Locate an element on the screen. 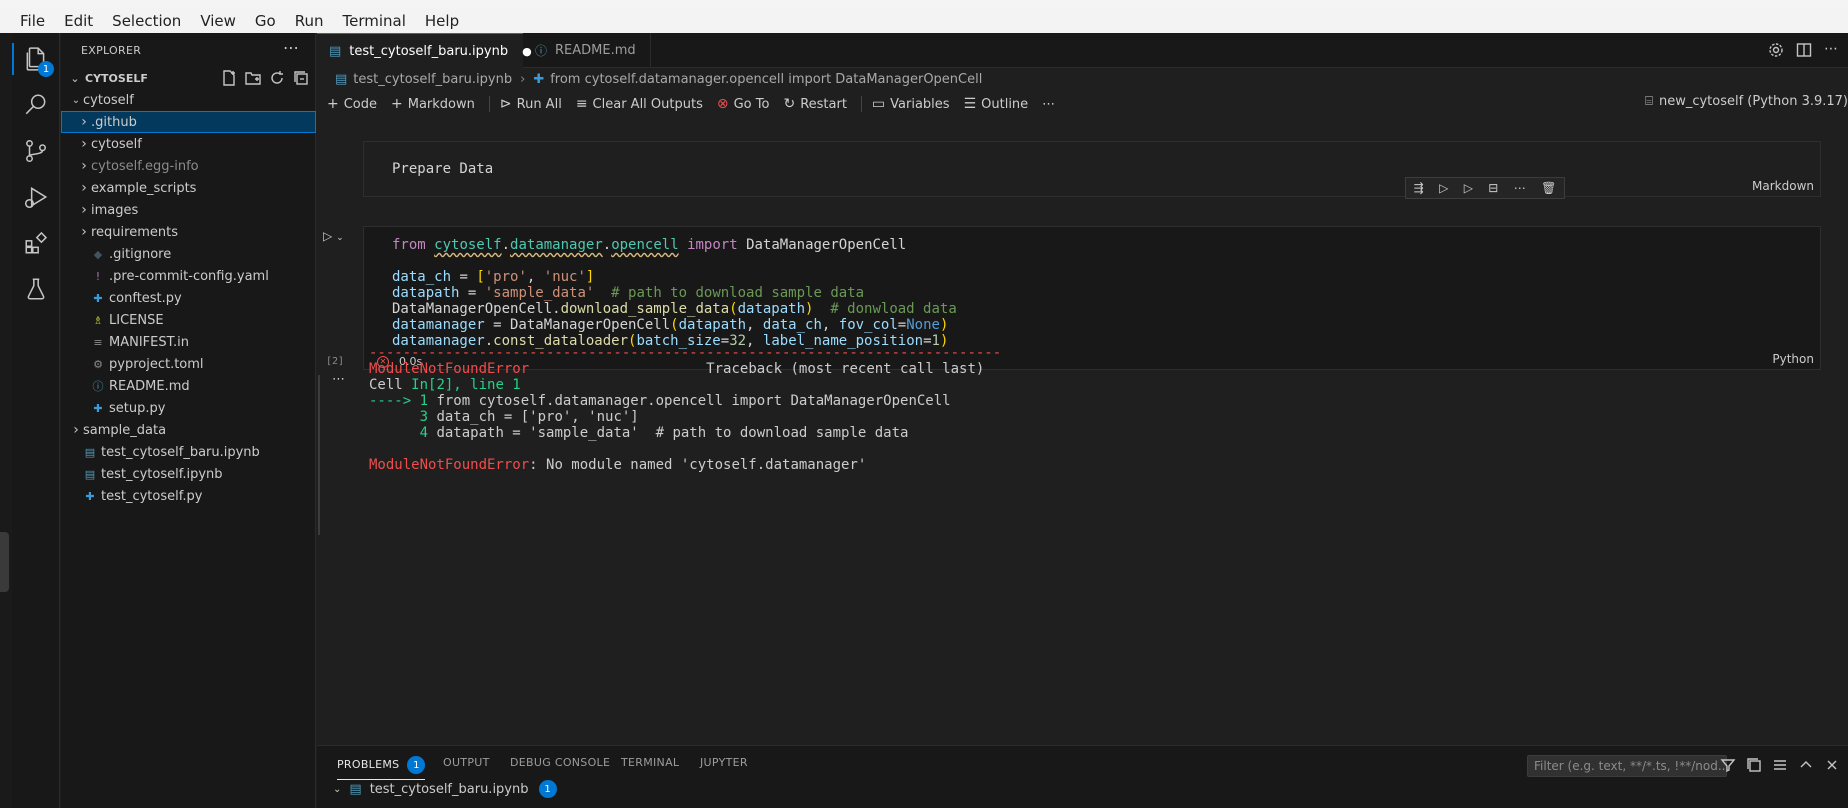  problem-file-name: test_cytoself_baru.ipynb is located at coordinates (449, 789).